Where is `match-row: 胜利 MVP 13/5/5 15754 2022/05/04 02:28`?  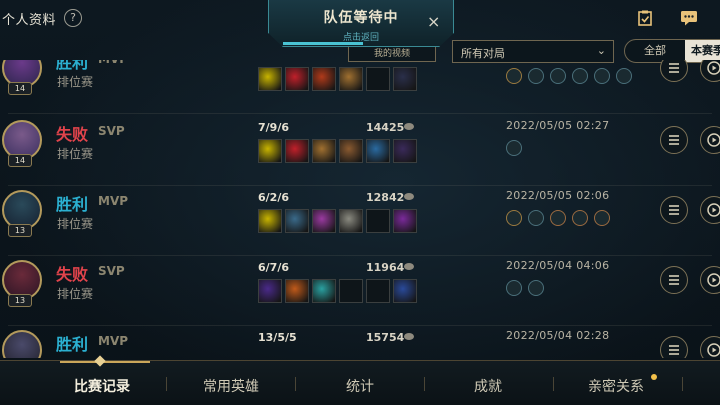
match-row: 胜利 MVP 13/5/5 15754 2022/05/04 02:28 is located at coordinates (360, 342).